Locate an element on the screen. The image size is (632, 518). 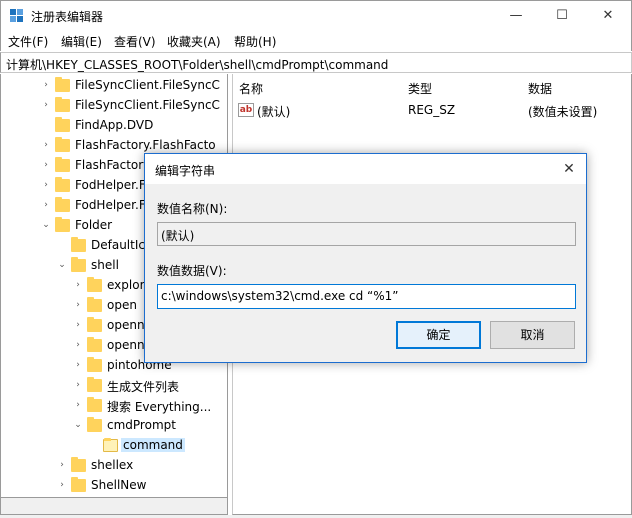
value-row: ab (默认) REG_SZ (数值未设置) is located at coordinates (432, 110).